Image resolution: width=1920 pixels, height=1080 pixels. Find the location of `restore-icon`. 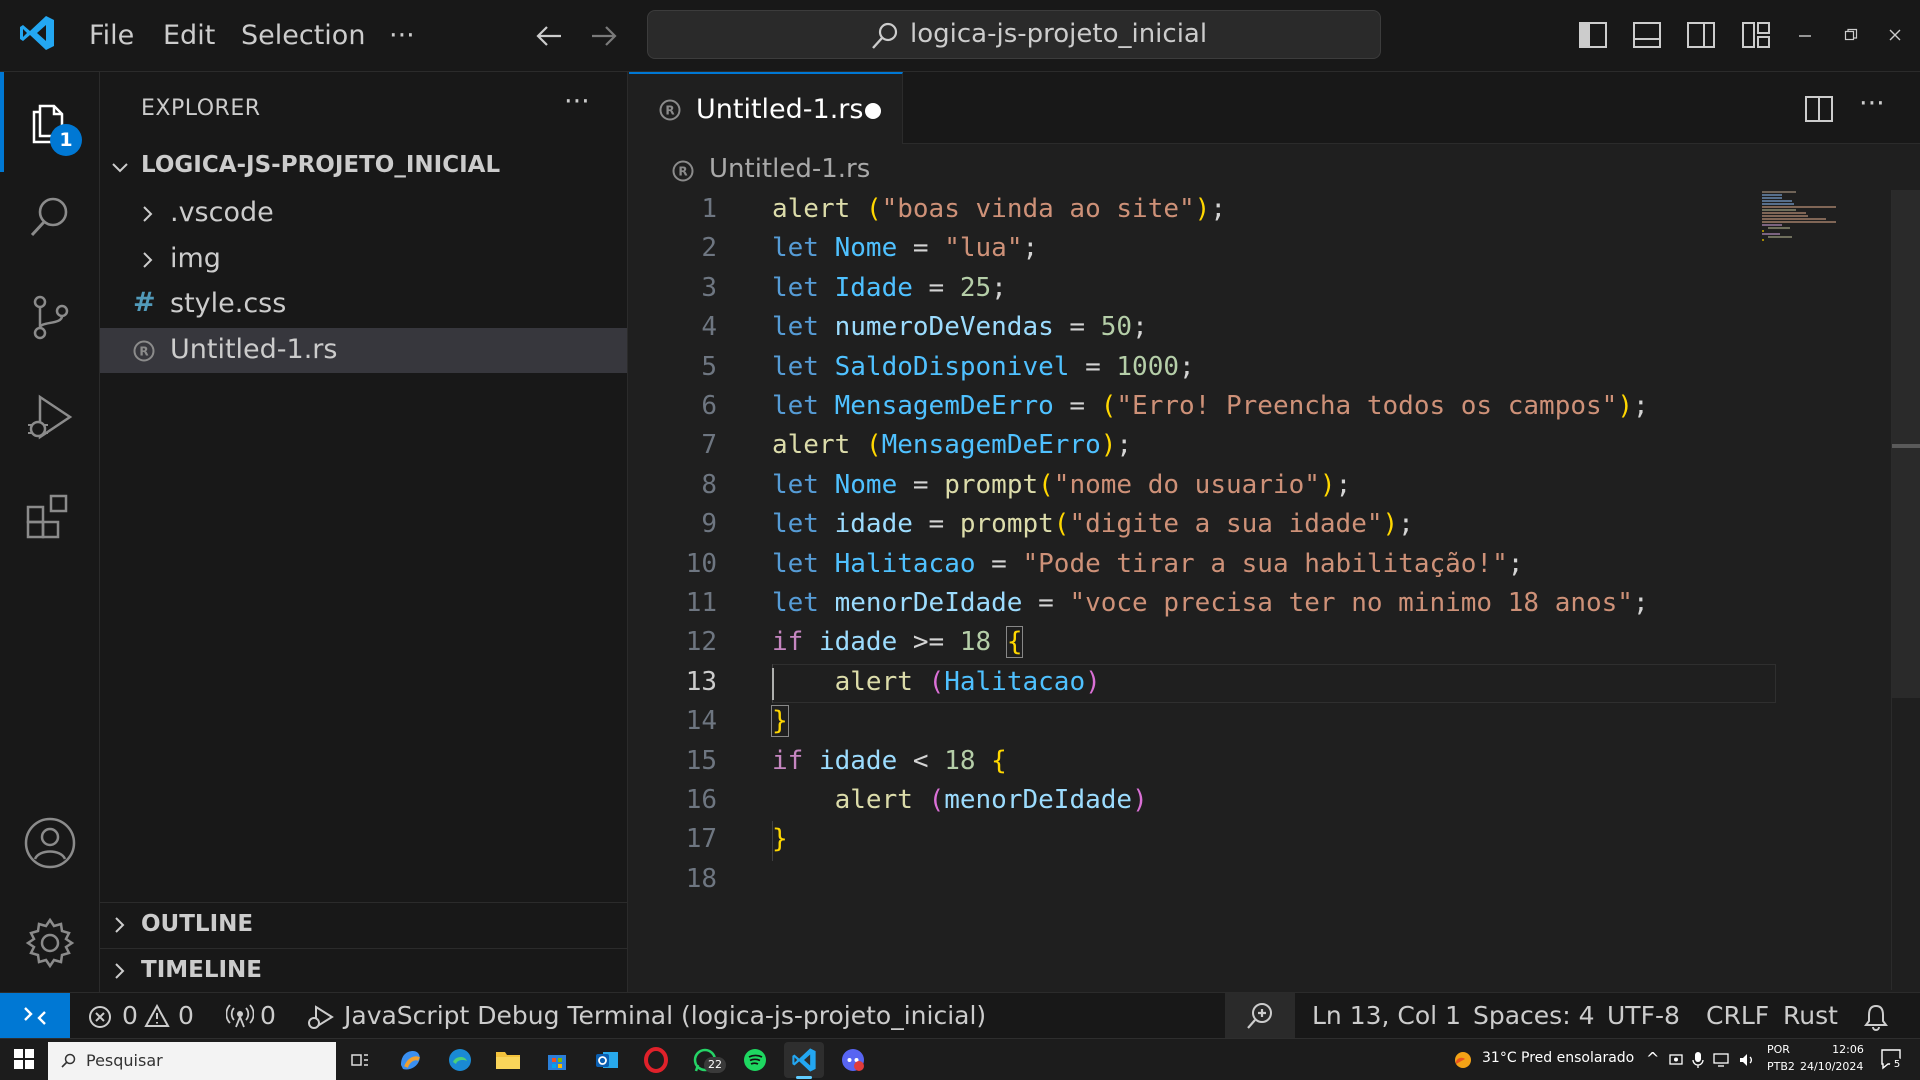

restore-icon is located at coordinates (1851, 35).